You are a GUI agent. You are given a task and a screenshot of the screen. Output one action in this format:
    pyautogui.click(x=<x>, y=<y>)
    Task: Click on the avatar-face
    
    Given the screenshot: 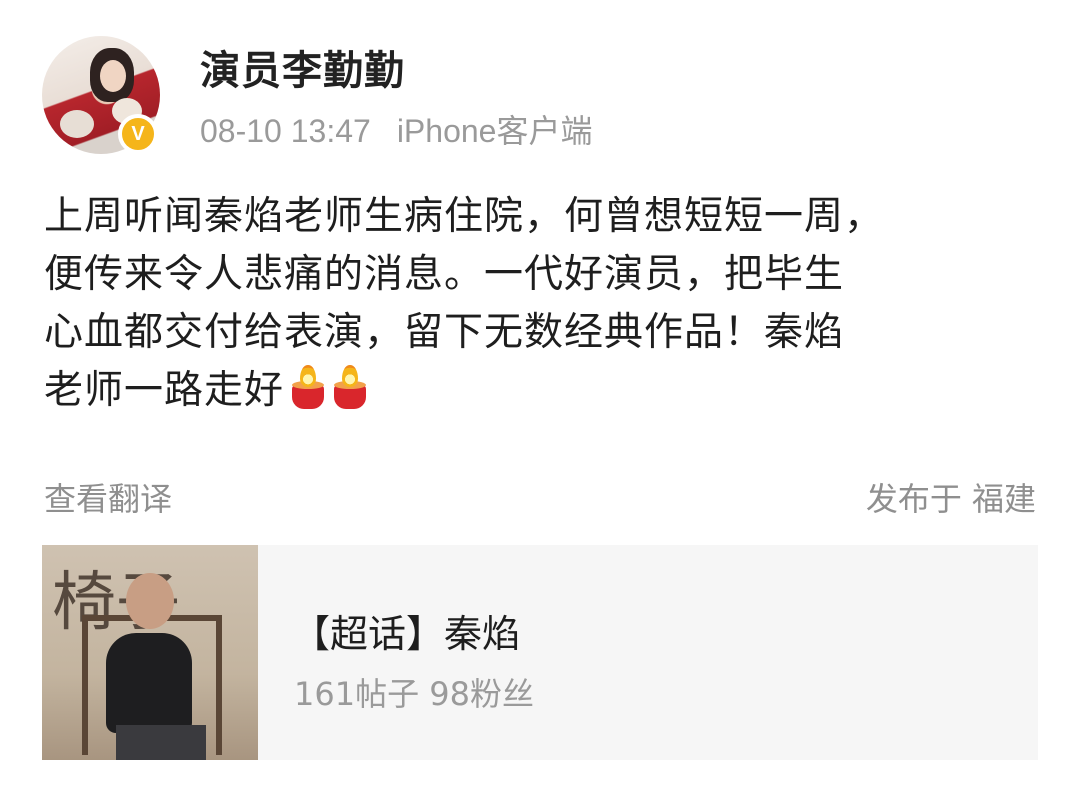 What is the action you would take?
    pyautogui.click(x=113, y=76)
    